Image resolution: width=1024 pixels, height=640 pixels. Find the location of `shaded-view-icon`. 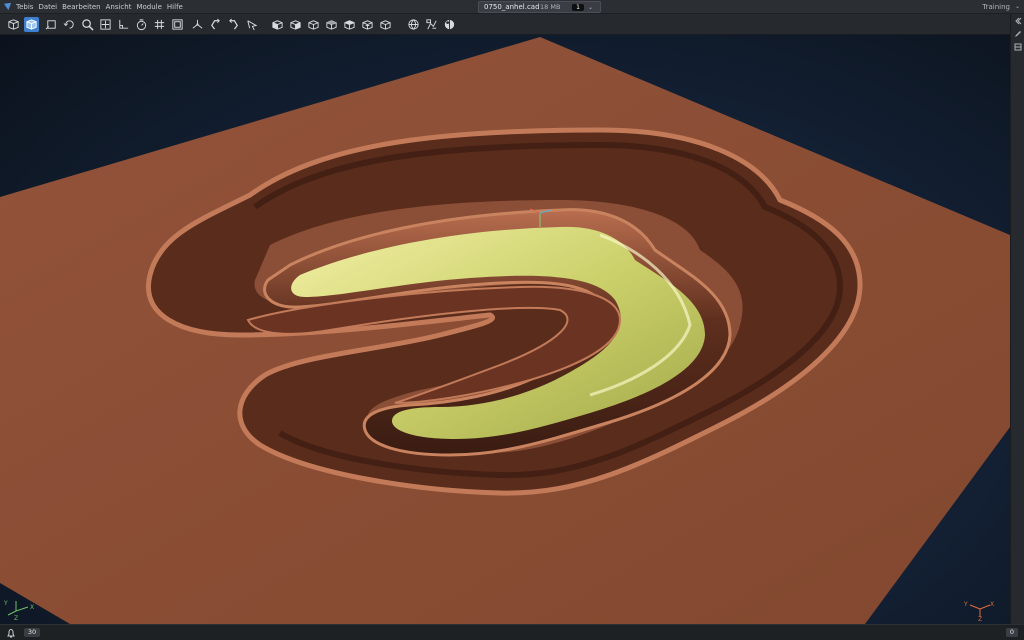

shaded-view-icon is located at coordinates (31, 24).